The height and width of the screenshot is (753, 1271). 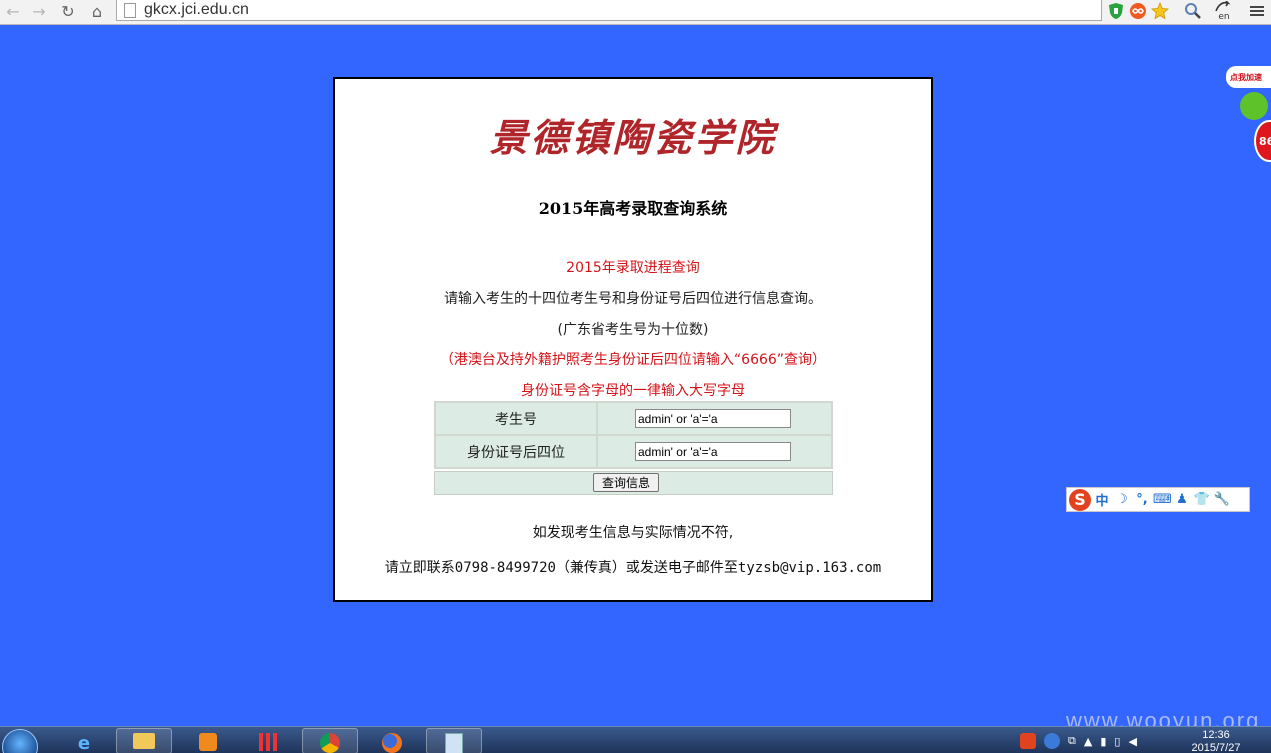 I want to click on battery-icon: ▯, so click(x=1117, y=741).